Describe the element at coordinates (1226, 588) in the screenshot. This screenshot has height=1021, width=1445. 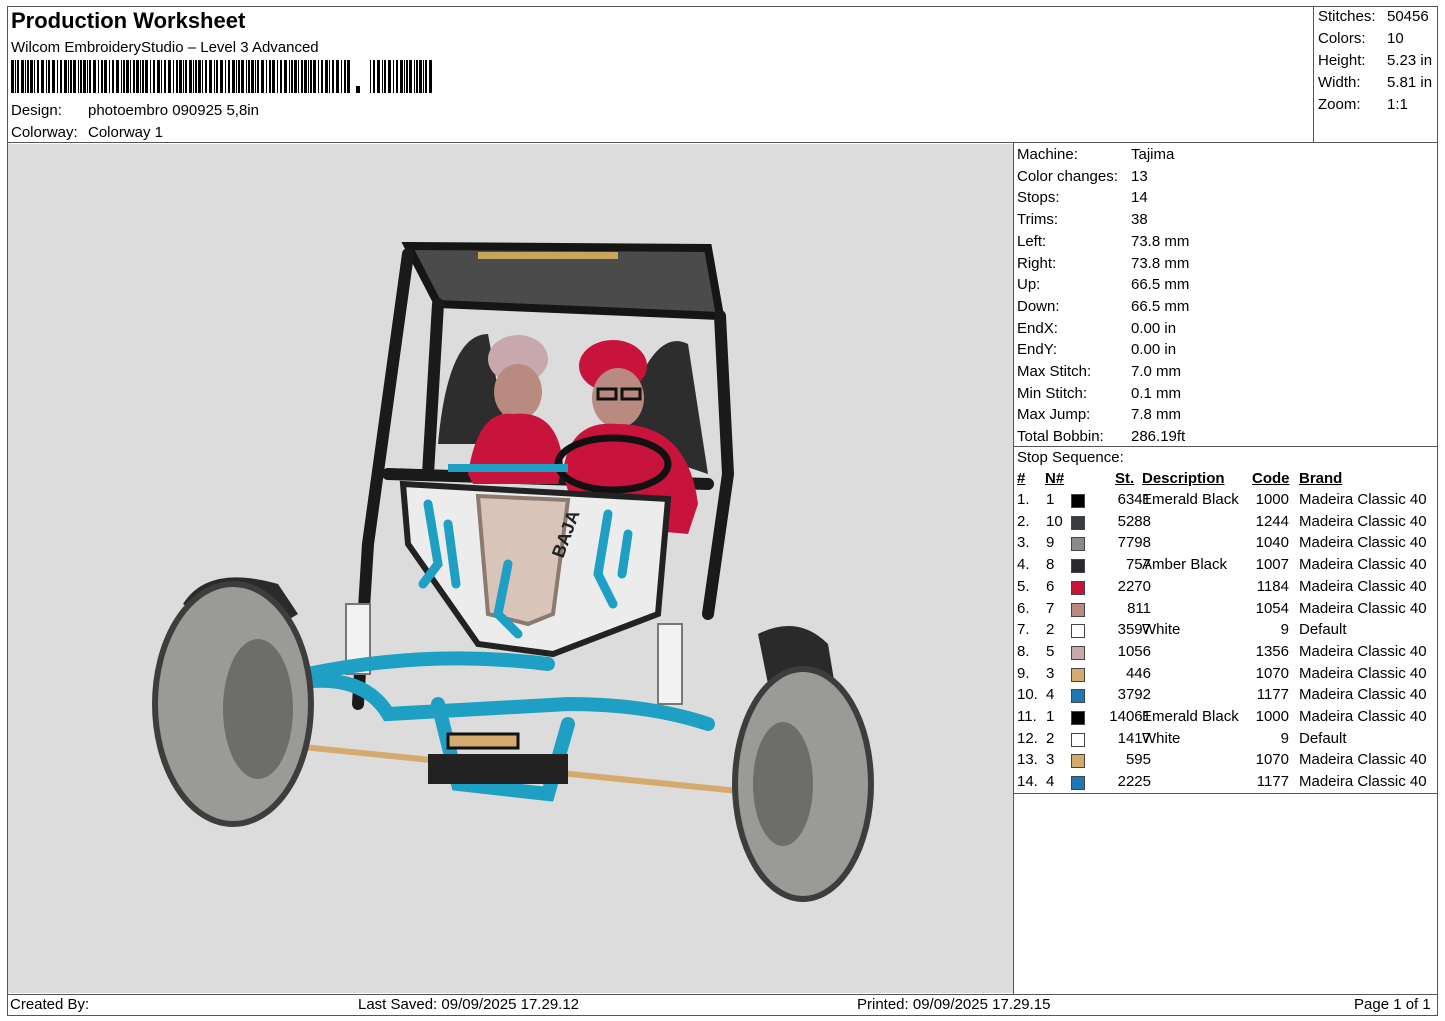
I see `table-row: 5. 6 2270 1184 Madeira Classic 40` at that location.